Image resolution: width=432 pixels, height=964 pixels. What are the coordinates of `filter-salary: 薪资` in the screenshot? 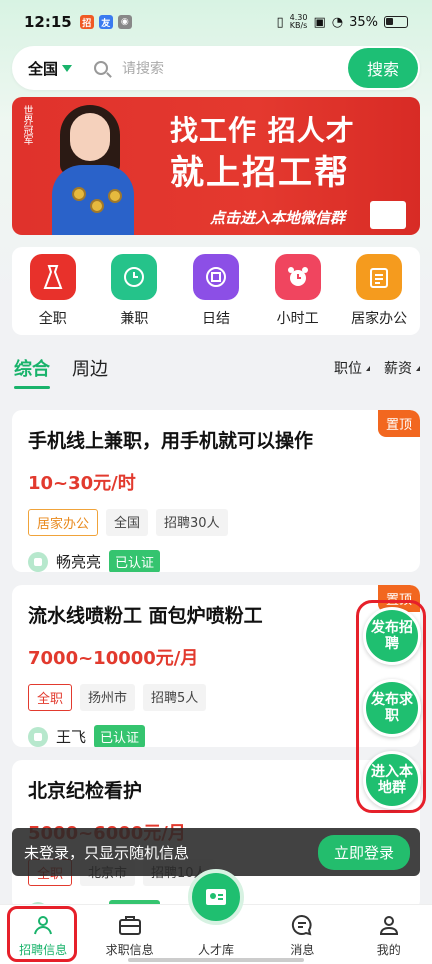 It's located at (402, 368).